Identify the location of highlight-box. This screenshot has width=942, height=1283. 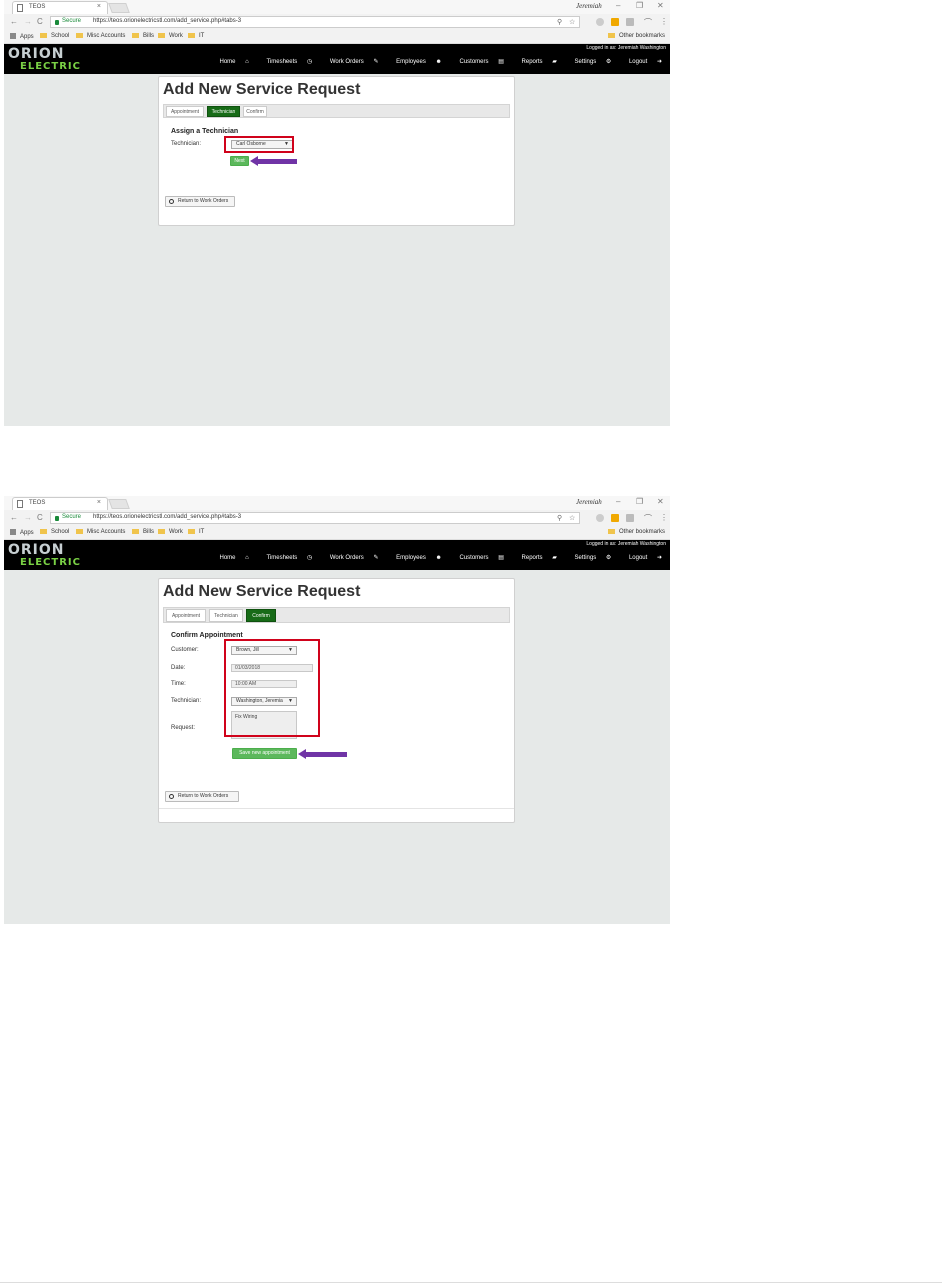
(272, 688).